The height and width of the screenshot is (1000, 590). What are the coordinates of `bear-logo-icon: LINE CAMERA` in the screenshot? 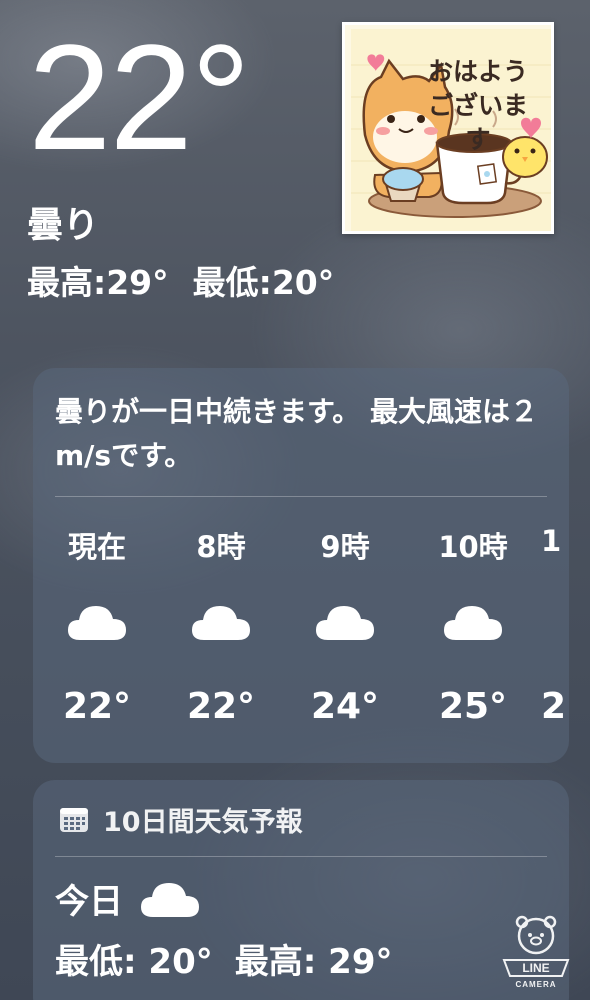 It's located at (536, 952).